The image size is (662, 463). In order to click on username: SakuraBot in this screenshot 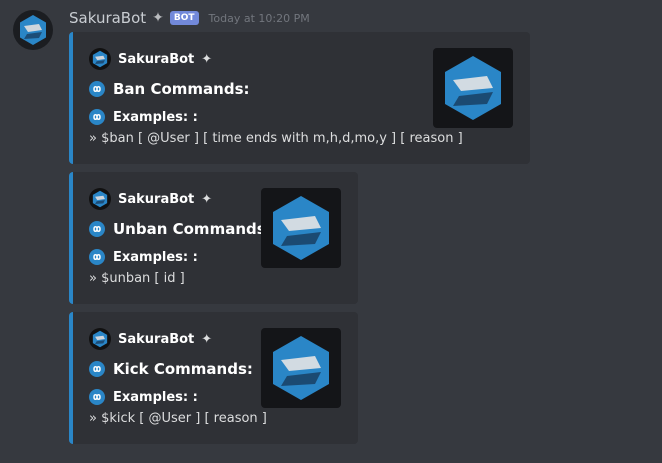, I will do `click(107, 18)`.